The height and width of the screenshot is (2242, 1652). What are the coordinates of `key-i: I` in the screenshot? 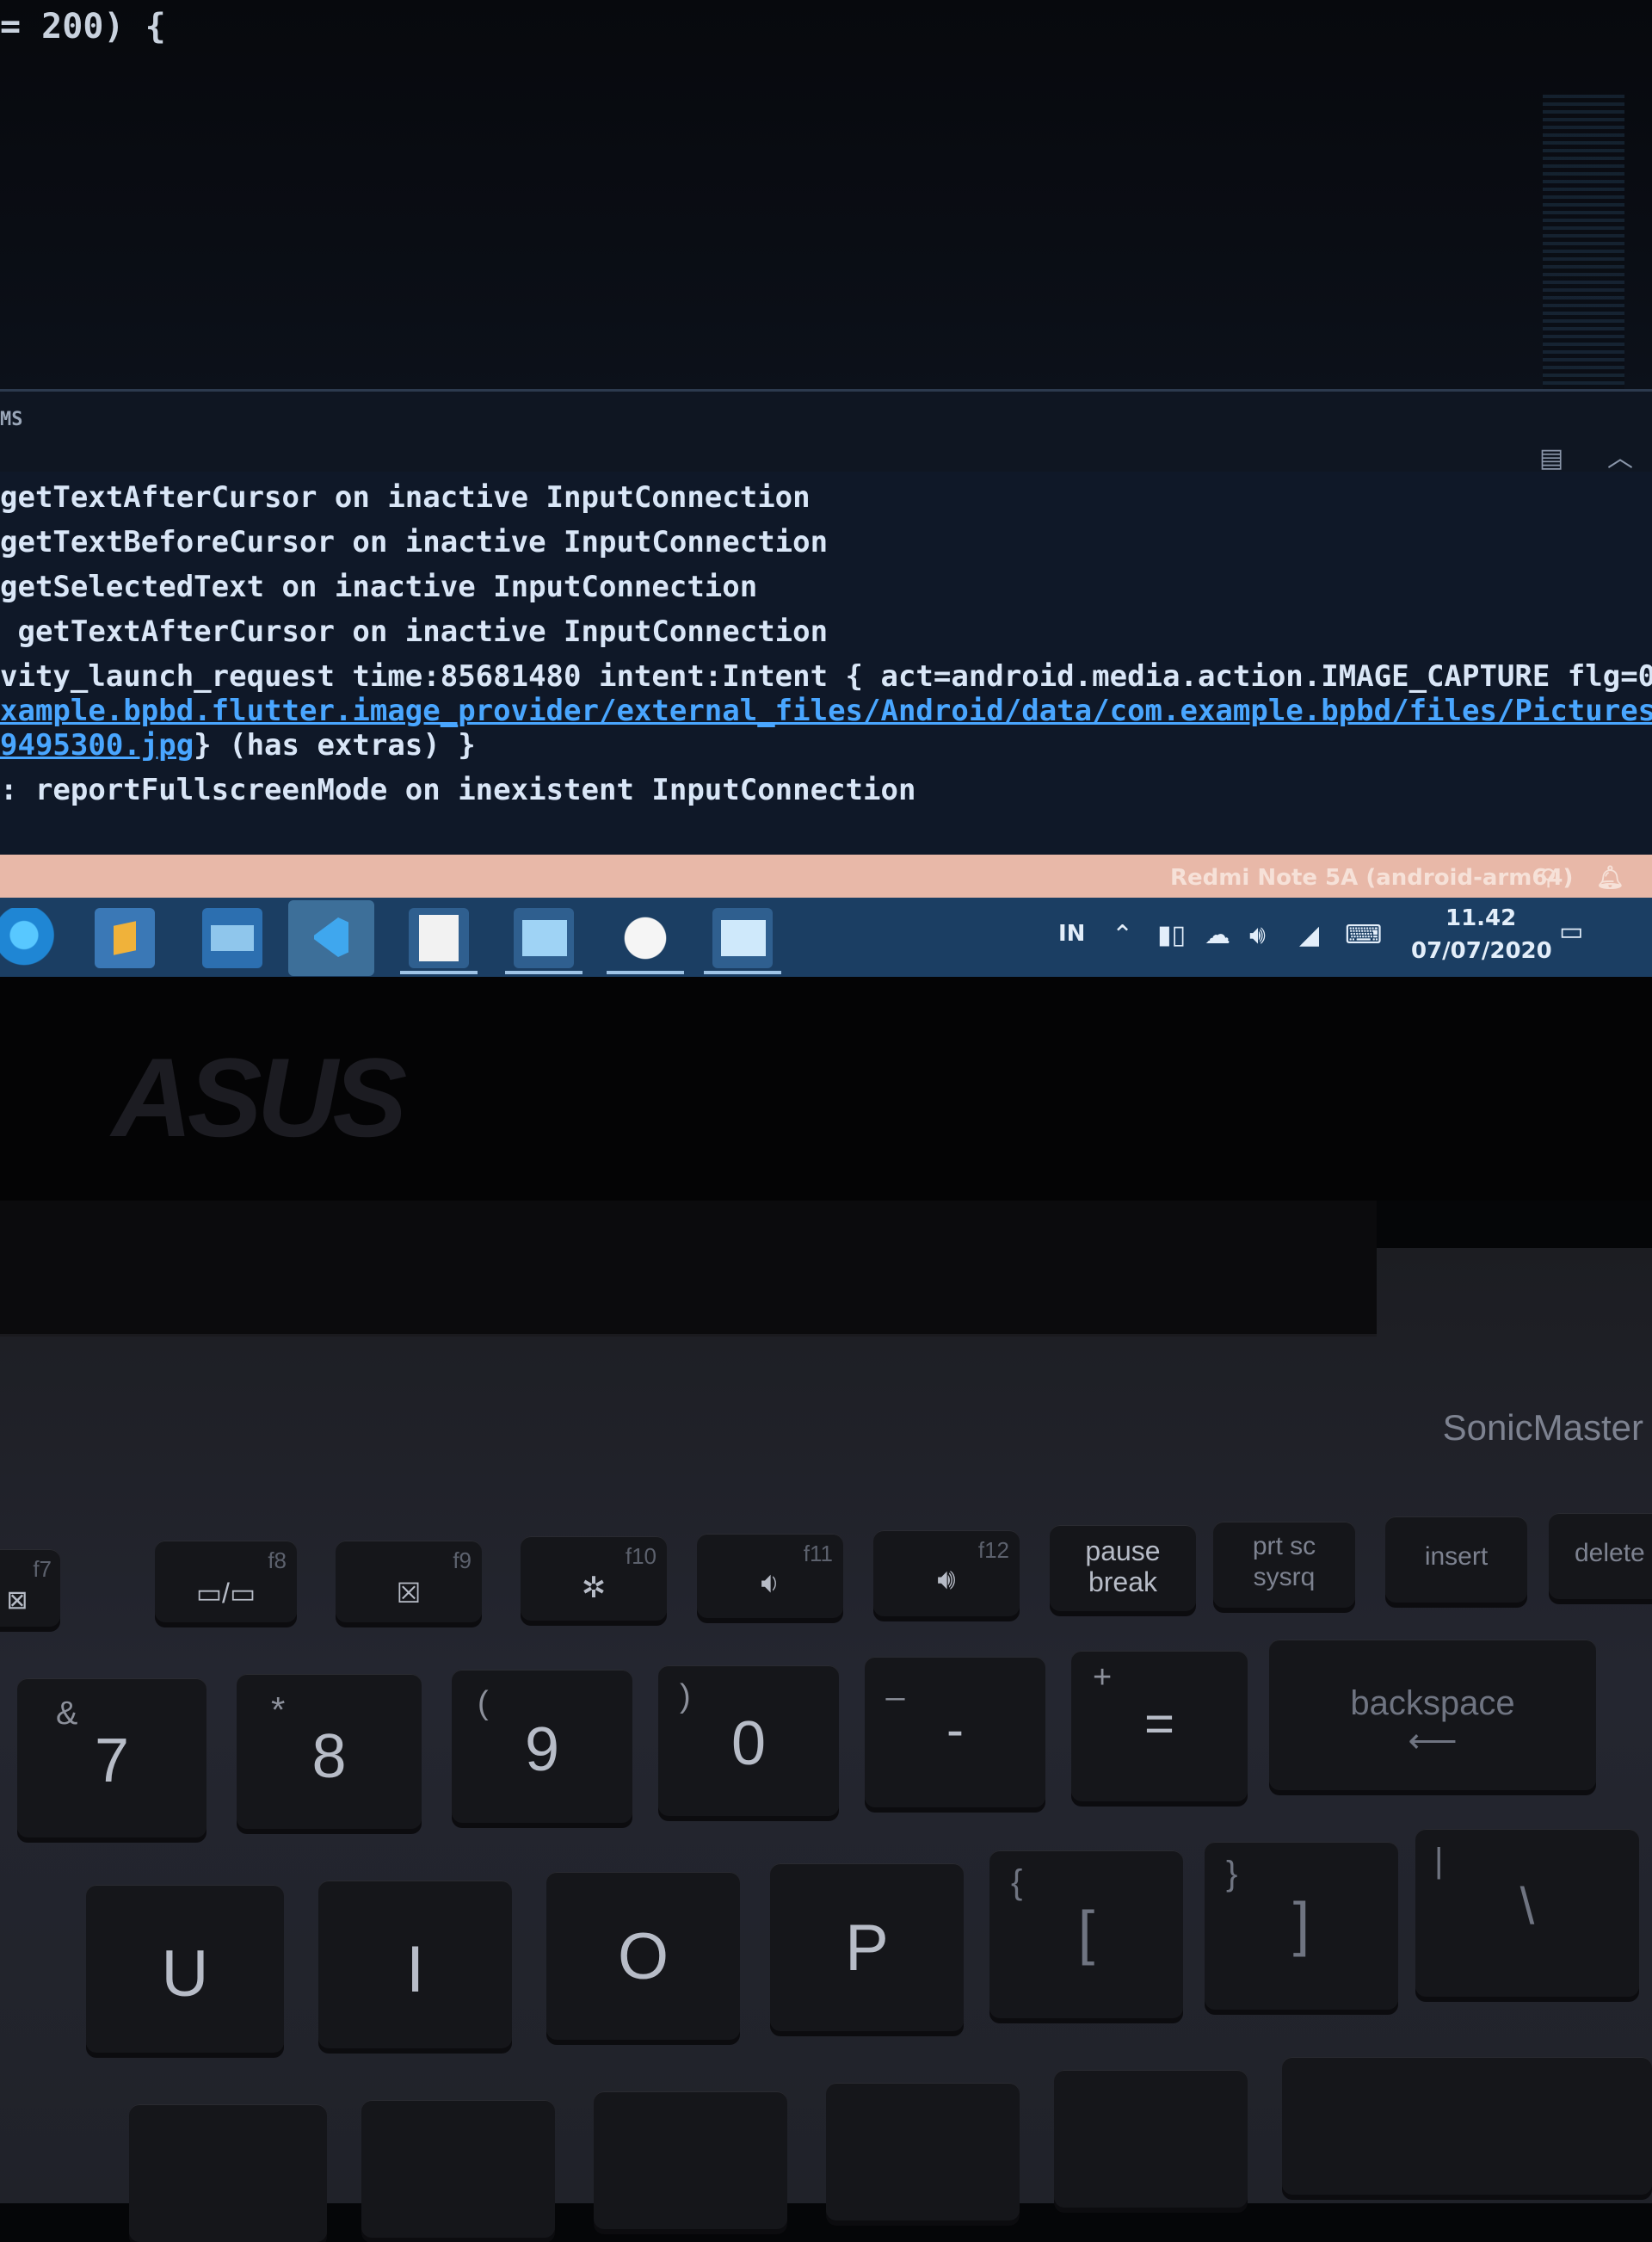 It's located at (415, 1964).